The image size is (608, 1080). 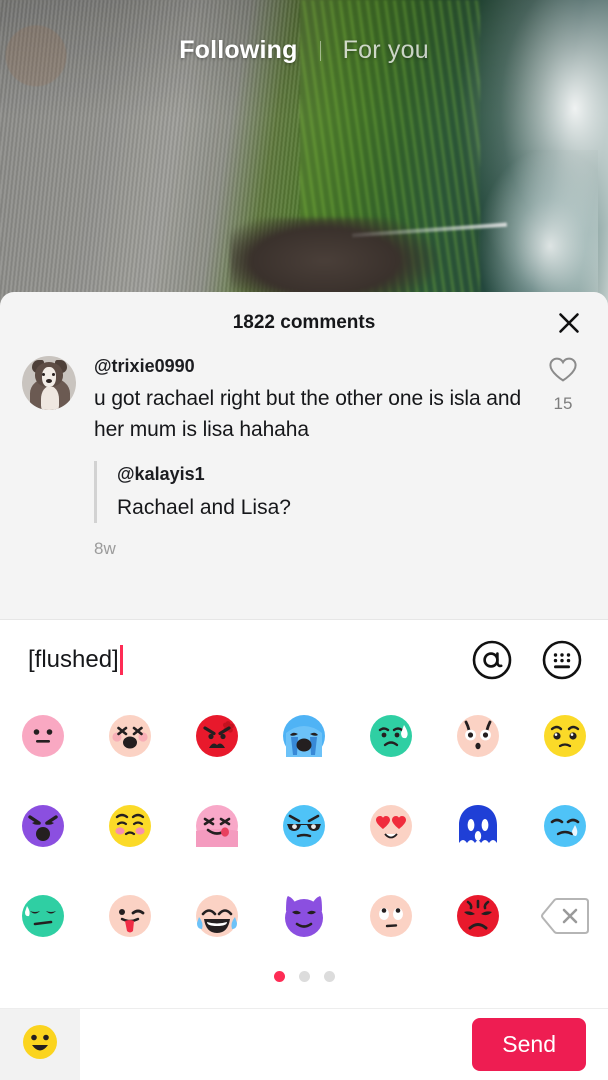 What do you see at coordinates (249, 660) in the screenshot?
I see `comment-input: [flushed]` at bounding box center [249, 660].